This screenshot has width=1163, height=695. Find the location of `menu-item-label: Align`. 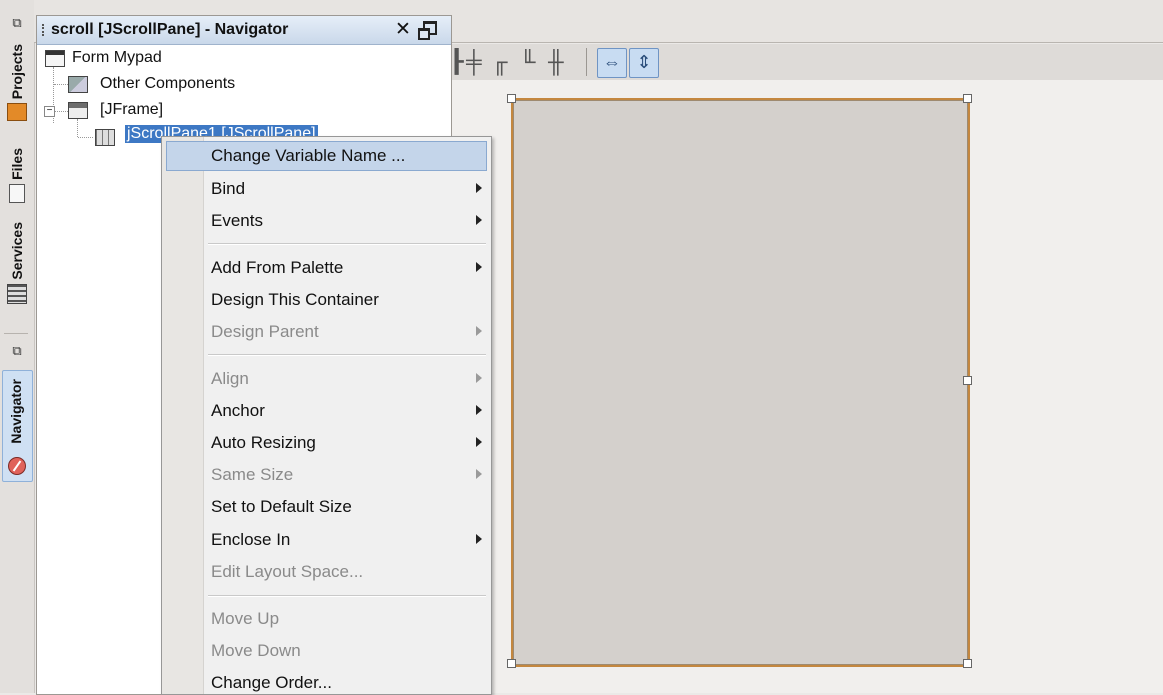

menu-item-label: Align is located at coordinates (230, 378).